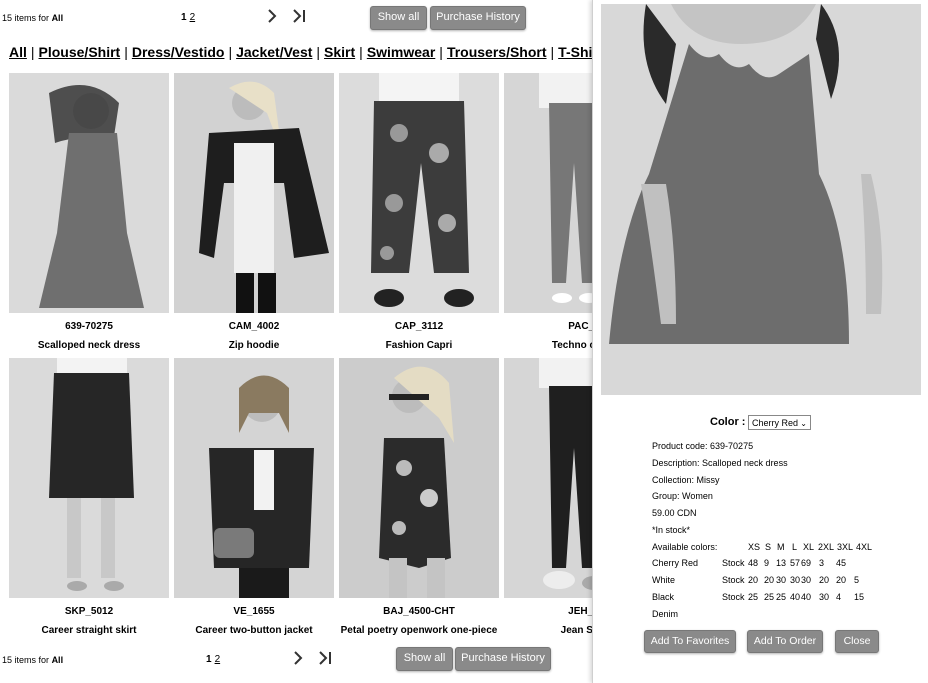 The height and width of the screenshot is (683, 928). Describe the element at coordinates (826, 547) in the screenshot. I see `size-label: 2XL` at that location.